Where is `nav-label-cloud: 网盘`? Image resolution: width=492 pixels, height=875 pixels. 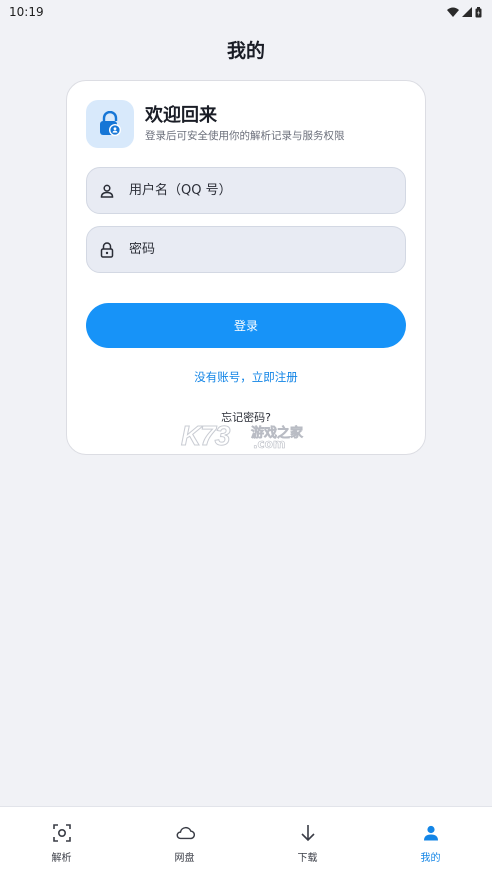 nav-label-cloud: 网盘 is located at coordinates (184, 858).